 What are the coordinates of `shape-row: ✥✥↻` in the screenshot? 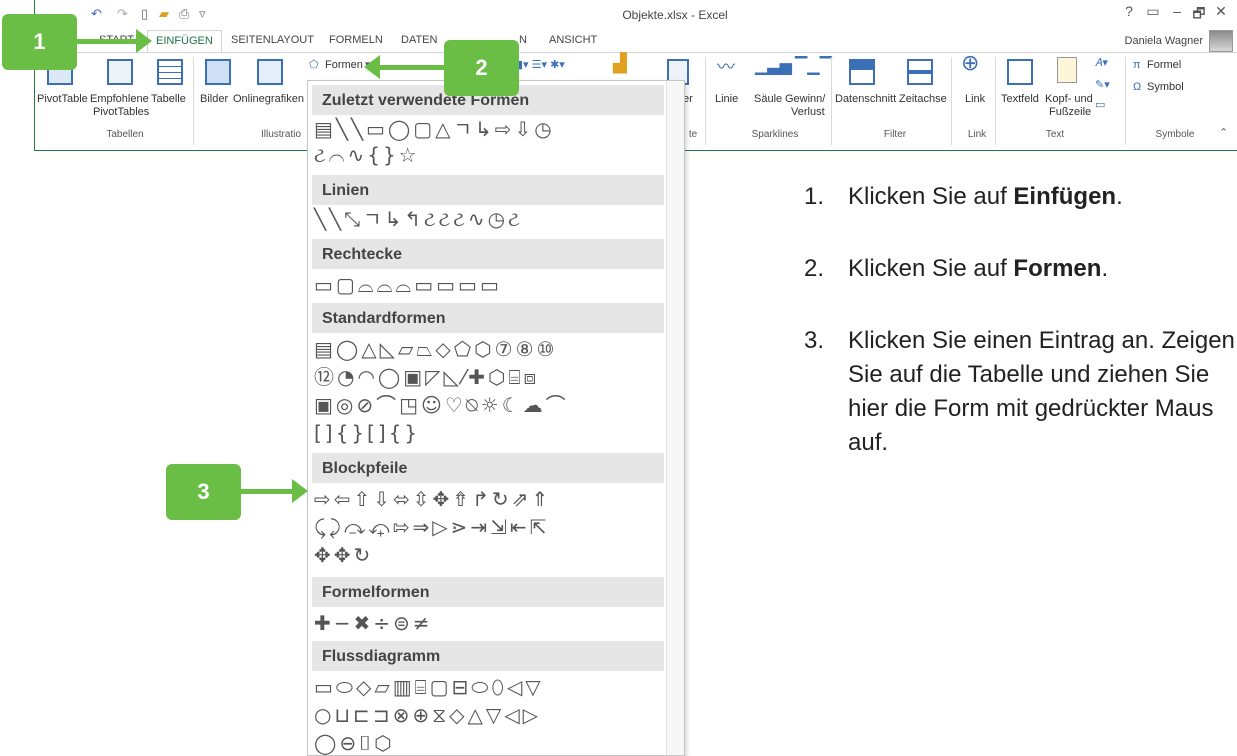 It's located at (343, 555).